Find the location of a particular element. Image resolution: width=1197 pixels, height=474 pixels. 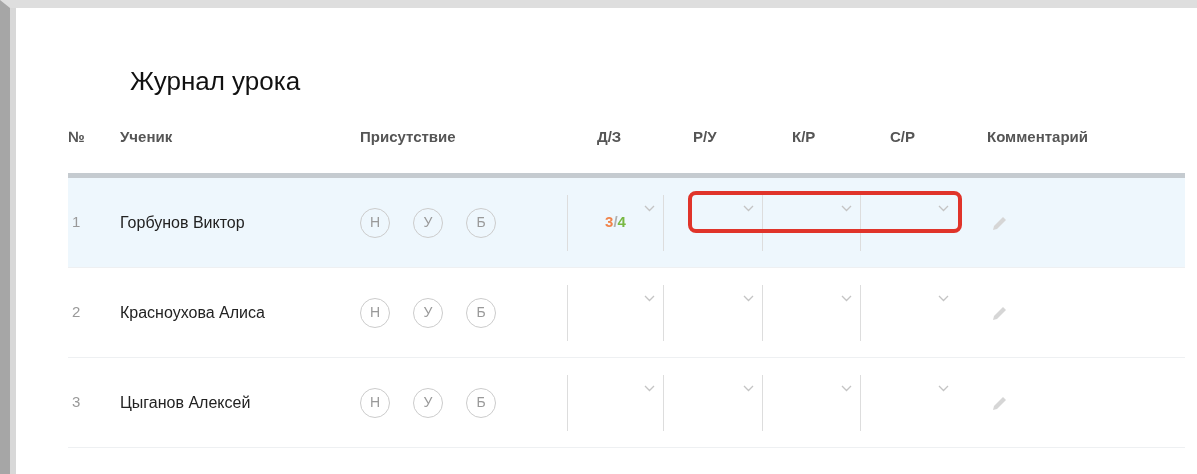

column-header: К/Р is located at coordinates (804, 136).